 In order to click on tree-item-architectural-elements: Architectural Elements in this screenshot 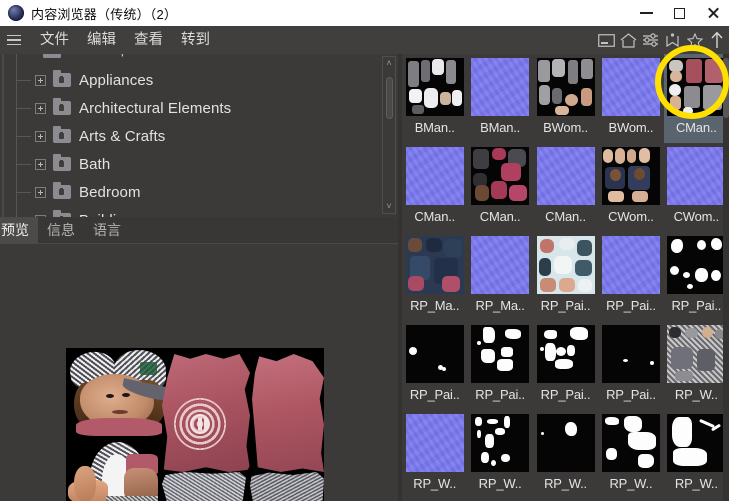, I will do `click(196, 108)`.